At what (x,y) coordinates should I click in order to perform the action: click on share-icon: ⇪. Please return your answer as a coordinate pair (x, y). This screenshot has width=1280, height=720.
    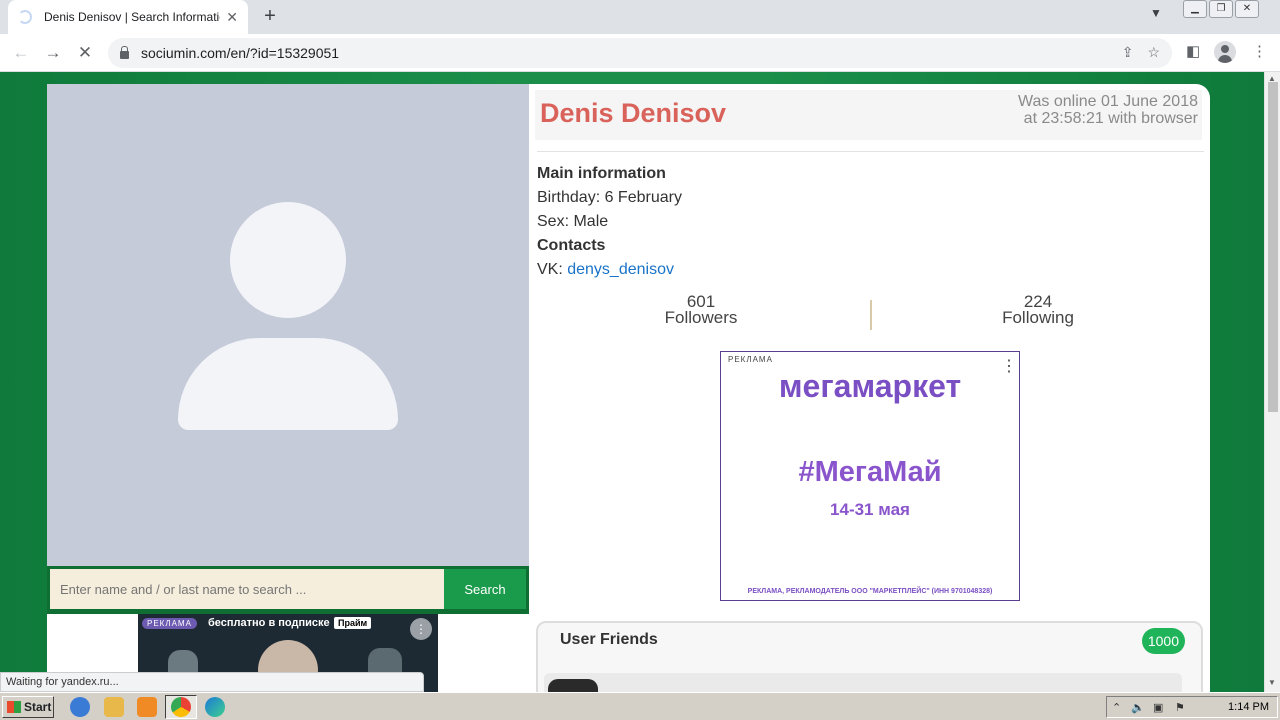
    Looking at the image, I should click on (1128, 52).